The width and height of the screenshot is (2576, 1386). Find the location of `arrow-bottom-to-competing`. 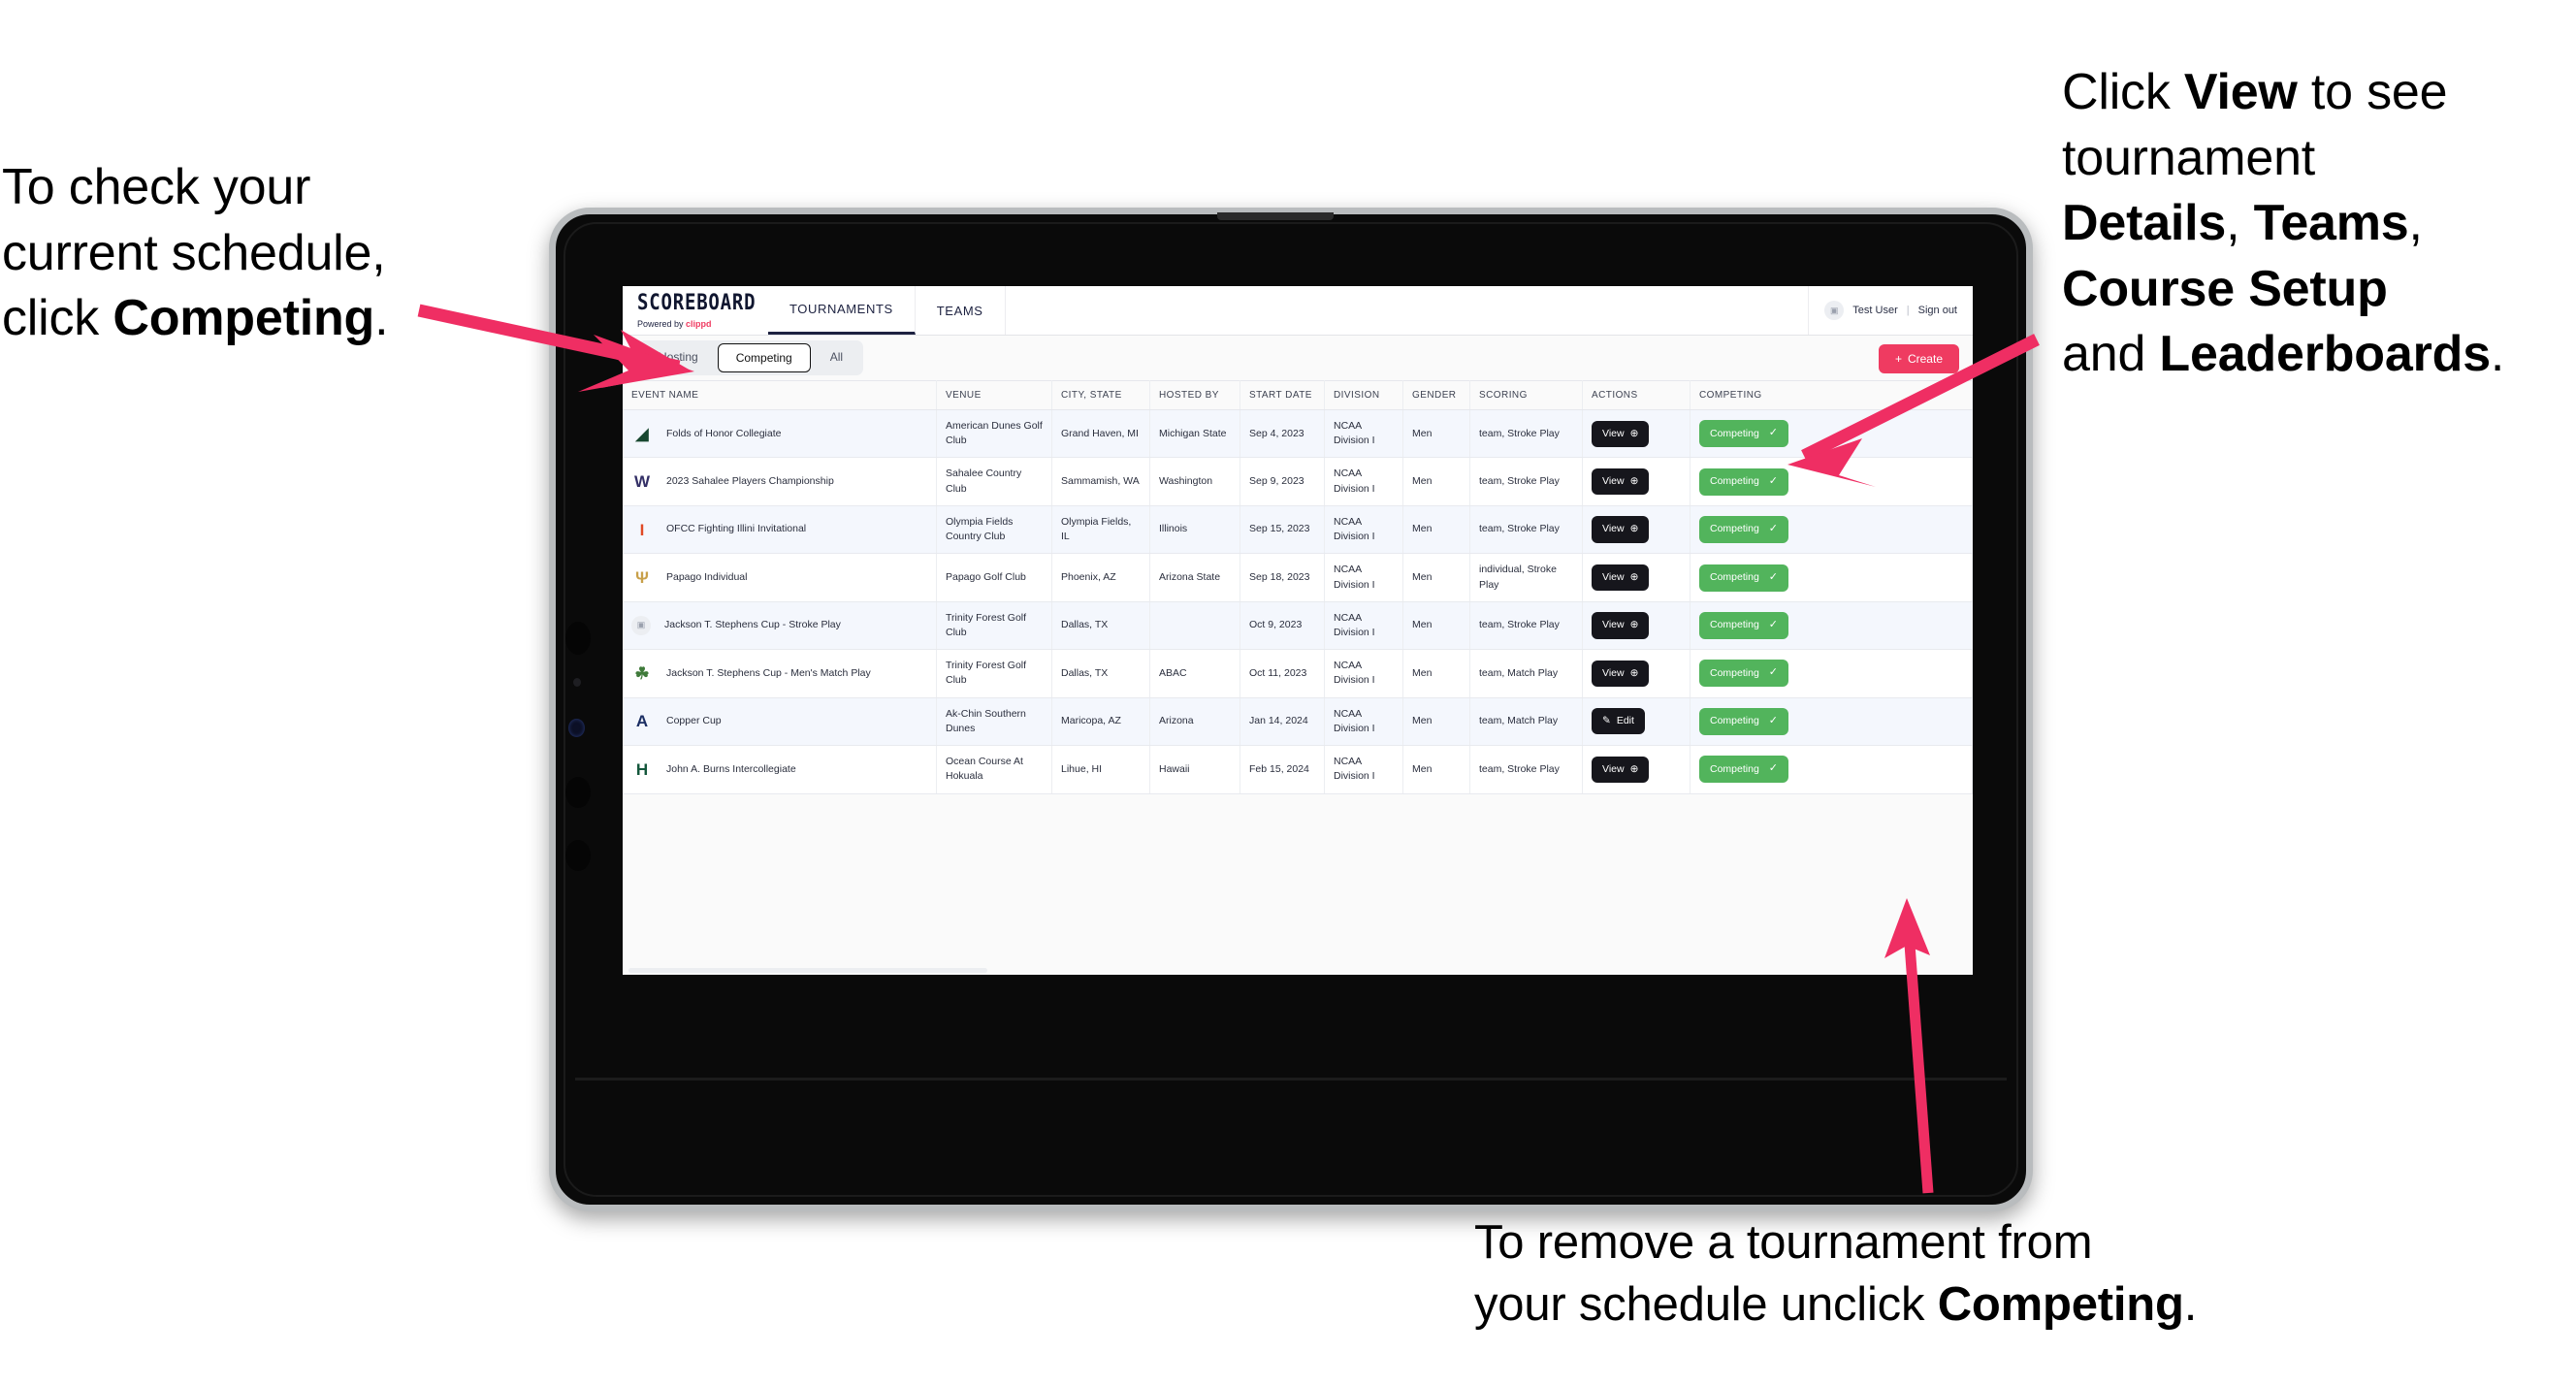

arrow-bottom-to-competing is located at coordinates (1909, 1046).